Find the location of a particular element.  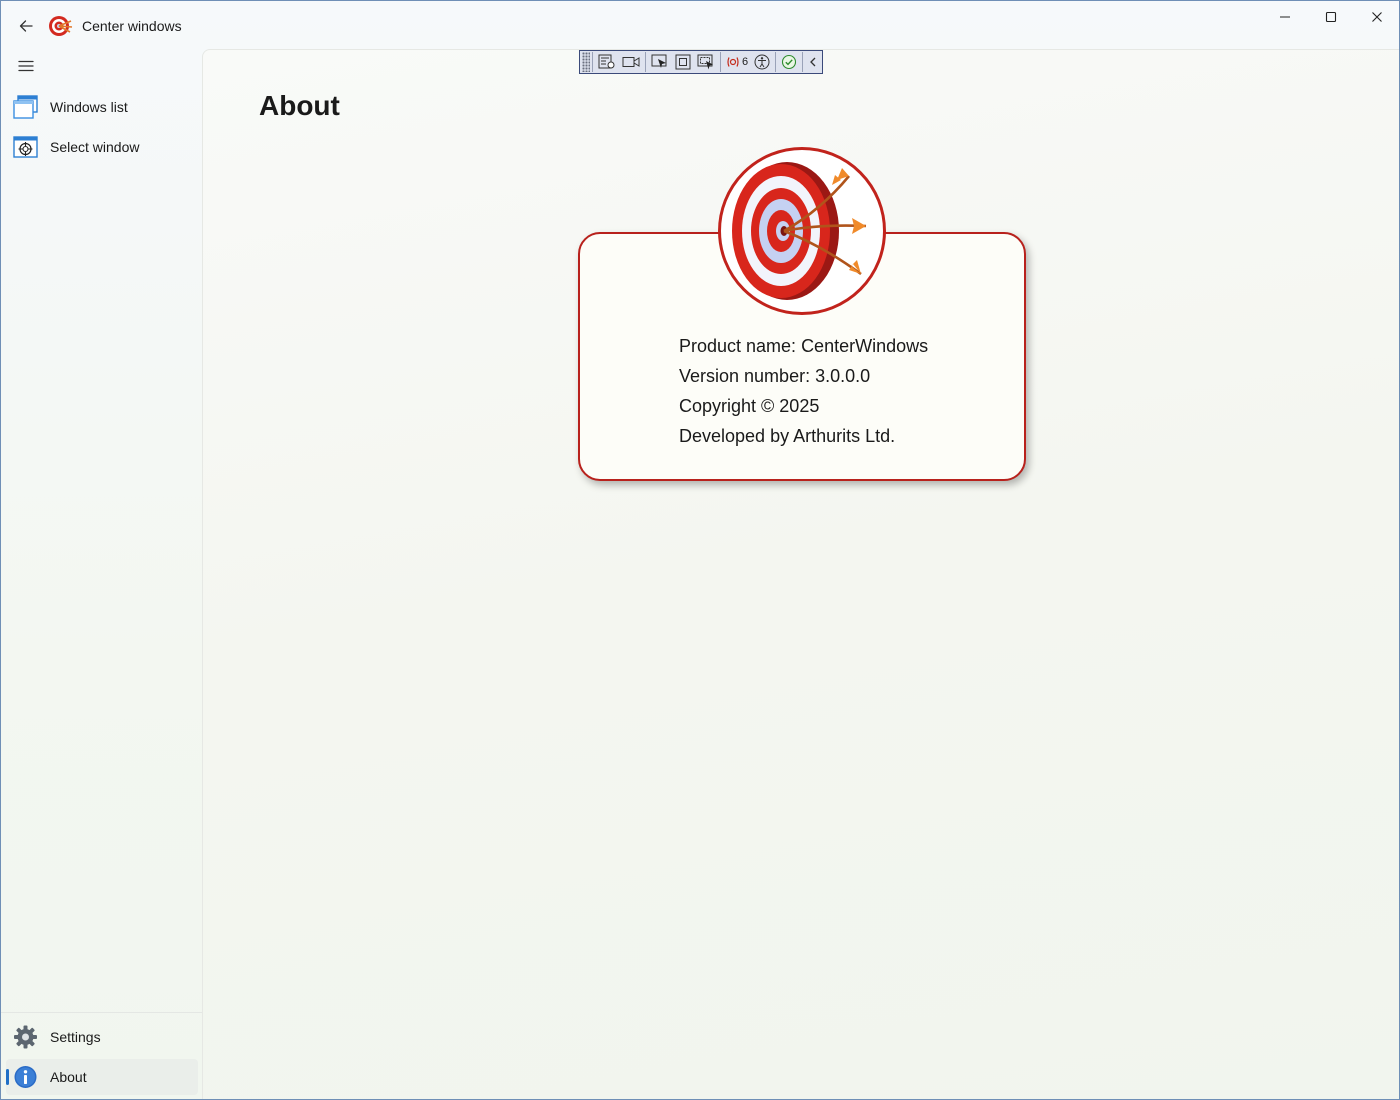

layout-adorner-icon is located at coordinates (683, 62).